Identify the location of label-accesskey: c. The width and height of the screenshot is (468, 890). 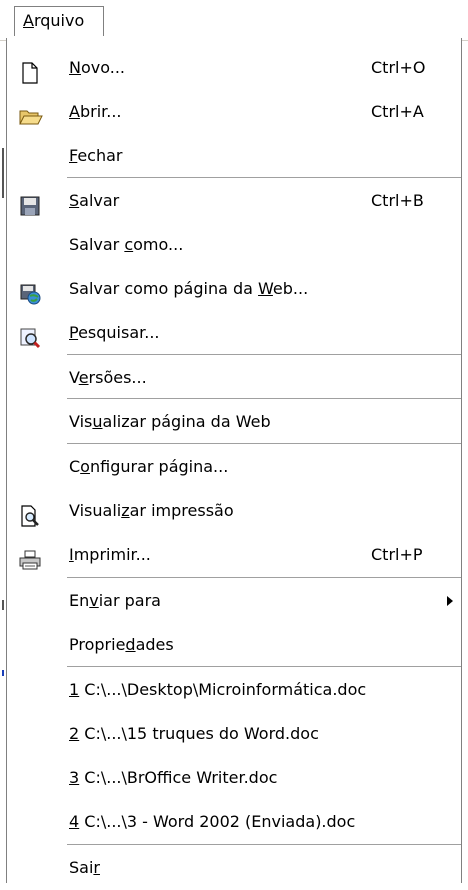
(129, 244).